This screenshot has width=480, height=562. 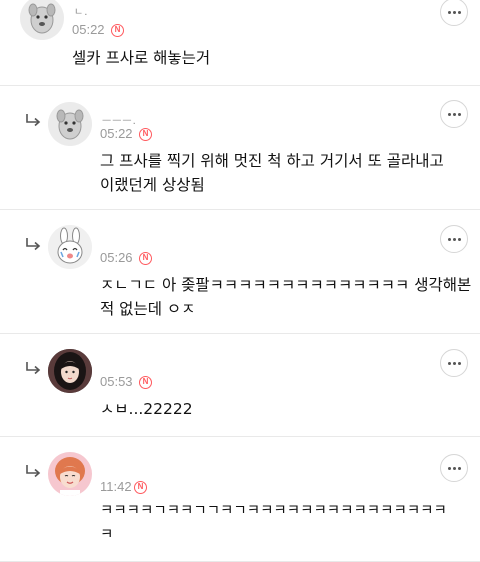 I want to click on nickname: ㄴ., so click(x=81, y=12).